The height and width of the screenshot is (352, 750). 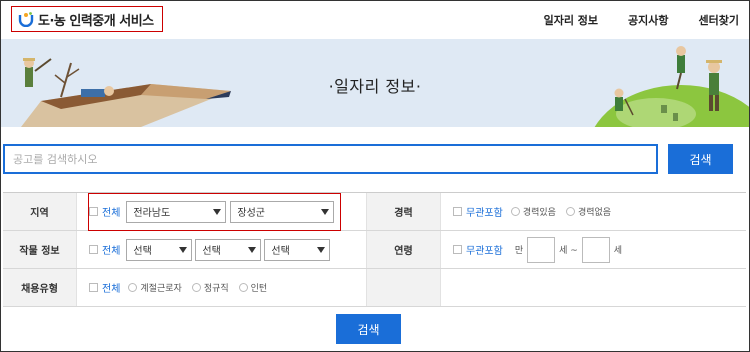 I want to click on age-any-label: 무관포함, so click(x=484, y=251).